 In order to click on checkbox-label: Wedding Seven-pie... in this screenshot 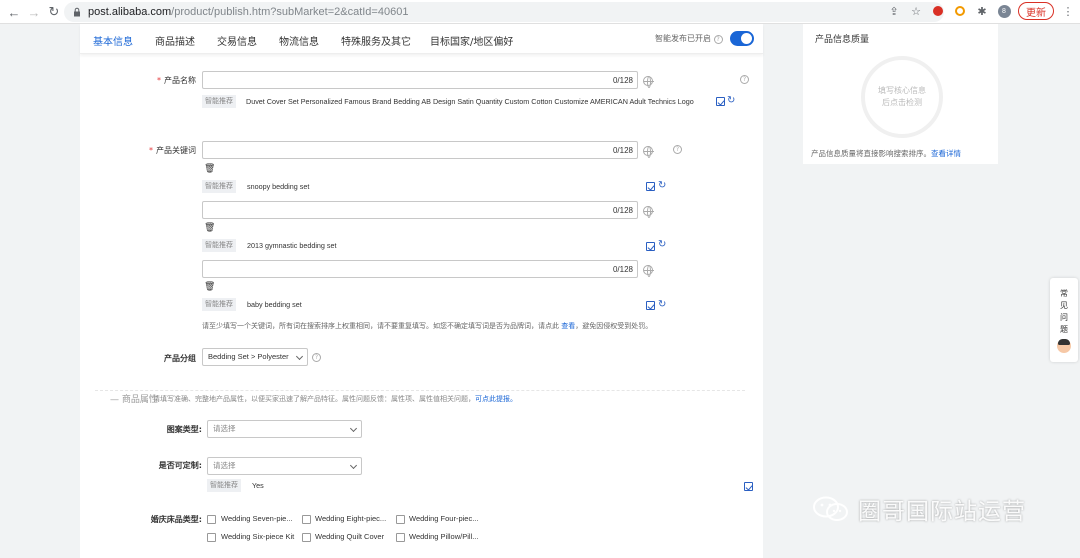, I will do `click(257, 518)`.